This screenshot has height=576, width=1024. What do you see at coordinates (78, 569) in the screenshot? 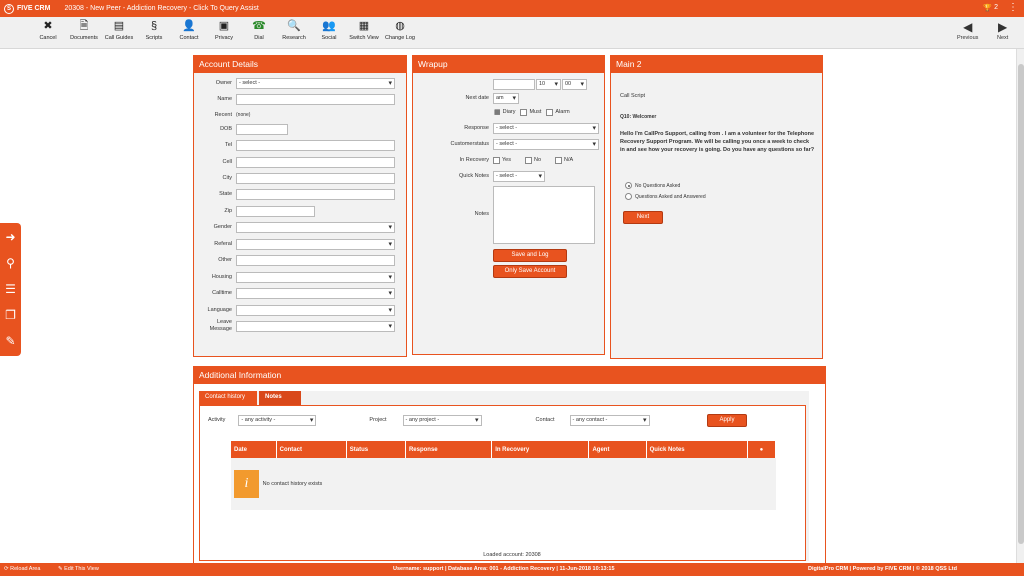
I see `edit-view-button: ✎ Edit This View` at bounding box center [78, 569].